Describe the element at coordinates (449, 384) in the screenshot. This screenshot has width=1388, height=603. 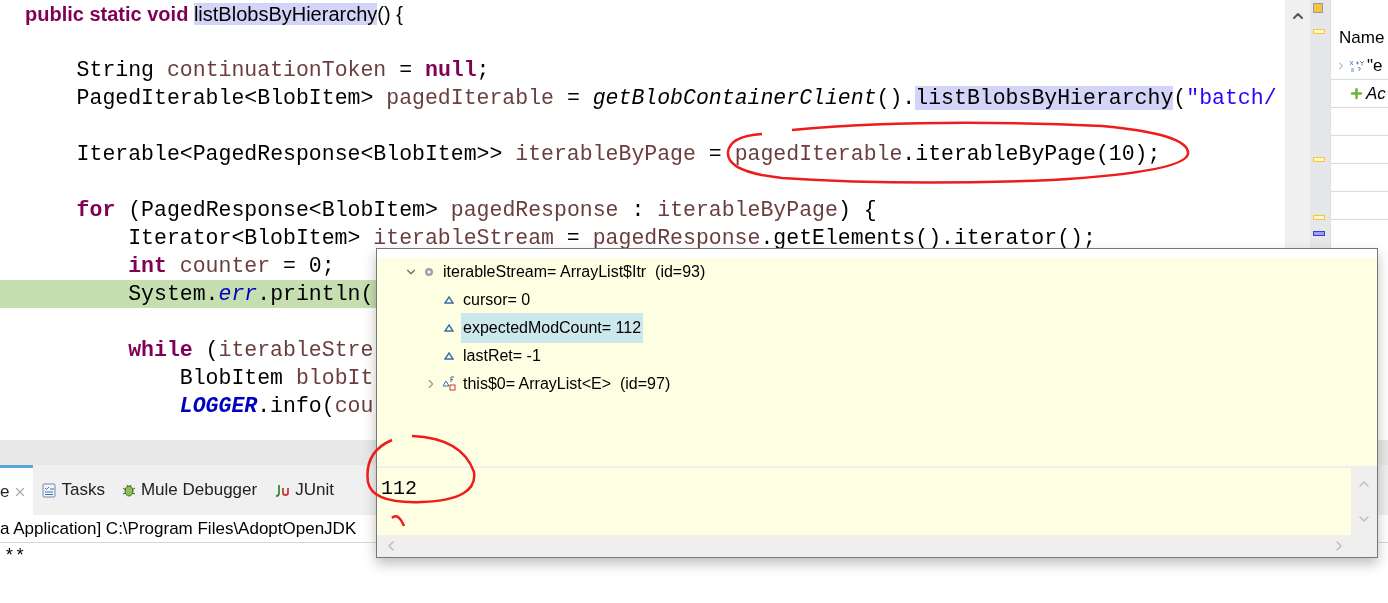
I see `field-icon` at that location.